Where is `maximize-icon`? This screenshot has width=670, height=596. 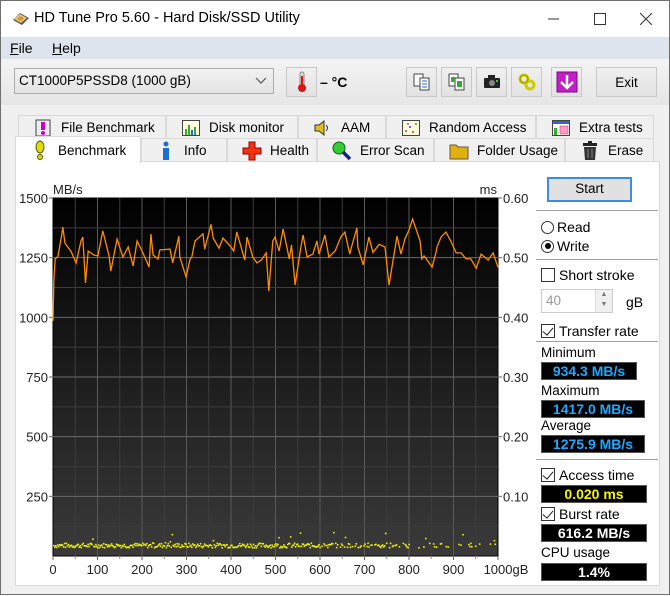
maximize-icon is located at coordinates (600, 19).